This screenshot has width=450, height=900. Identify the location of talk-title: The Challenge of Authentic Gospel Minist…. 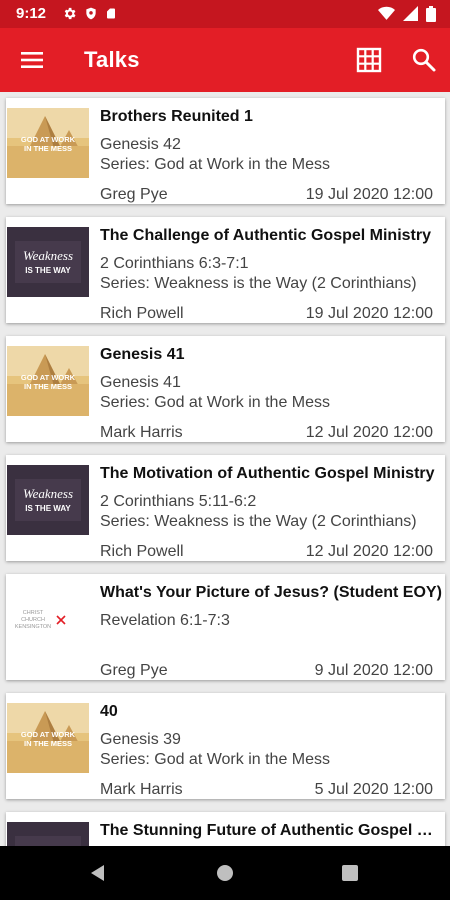
(265, 235).